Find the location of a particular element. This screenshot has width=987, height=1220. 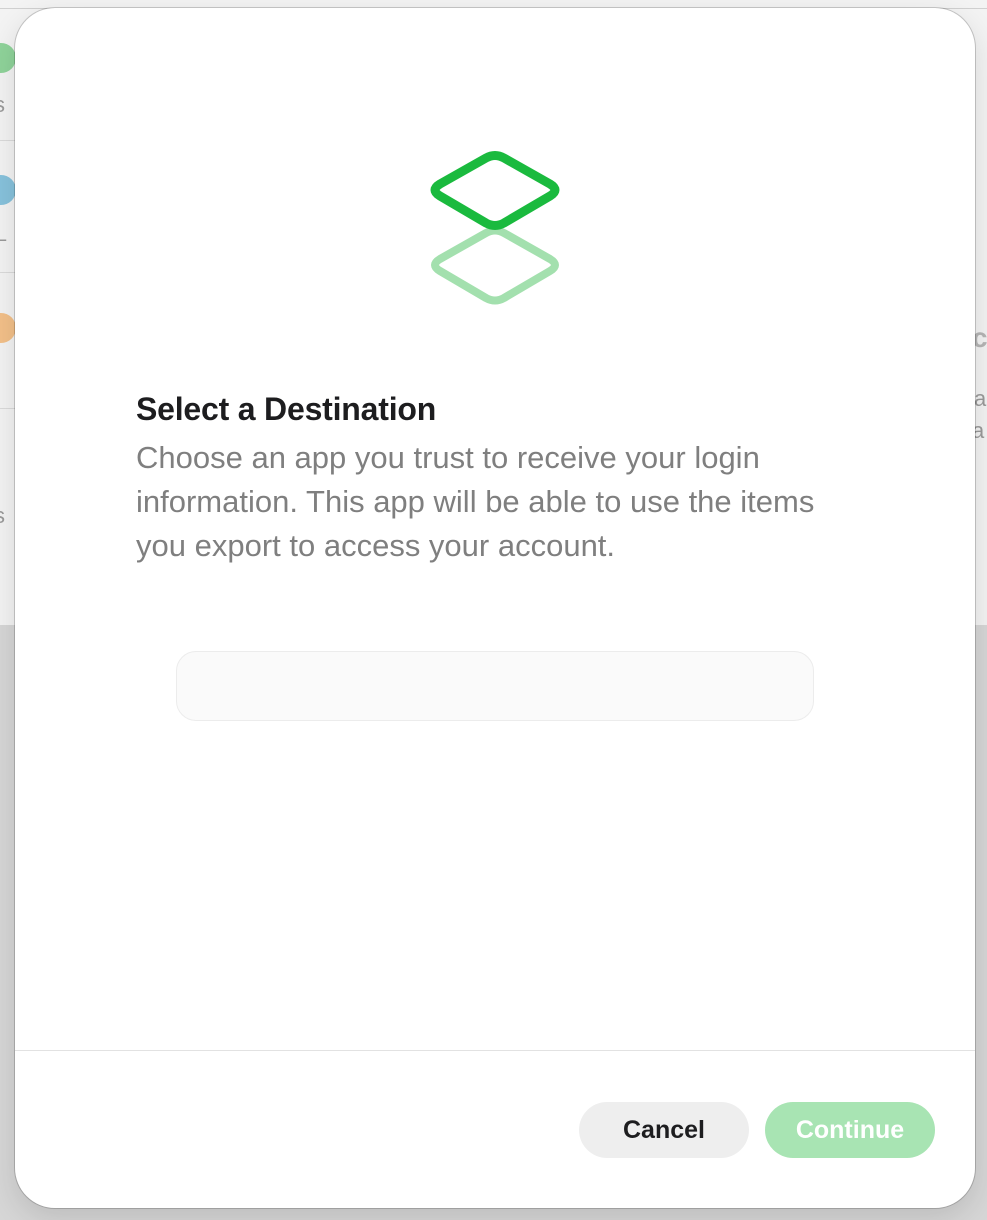

continue-button: Continue is located at coordinates (850, 1130).